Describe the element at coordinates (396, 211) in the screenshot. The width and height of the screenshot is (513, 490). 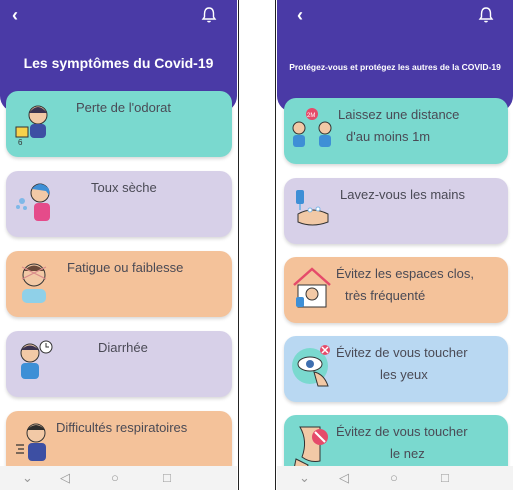
I see `prevention-card-wash-hands: Lavez-vous les mains` at that location.